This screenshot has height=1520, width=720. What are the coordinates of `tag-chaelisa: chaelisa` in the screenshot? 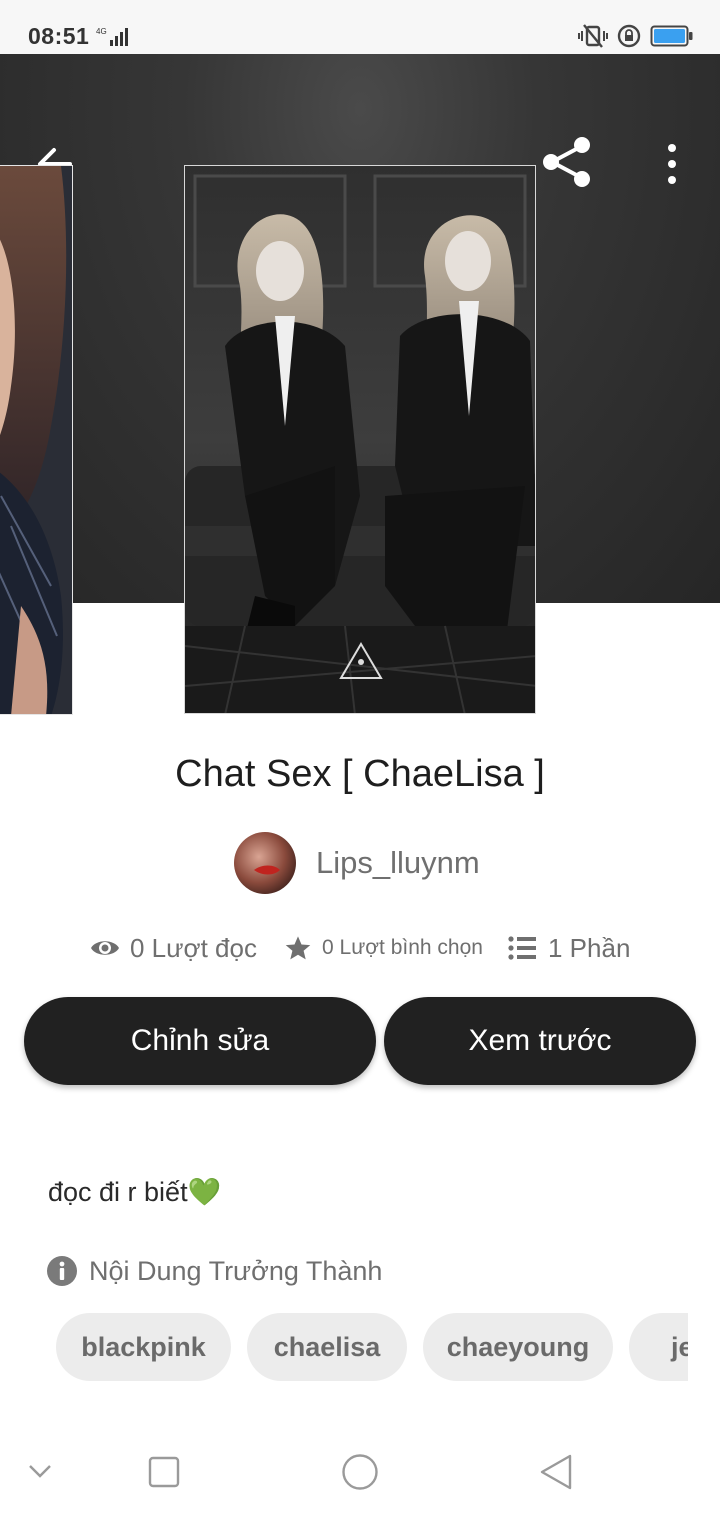 It's located at (327, 1347).